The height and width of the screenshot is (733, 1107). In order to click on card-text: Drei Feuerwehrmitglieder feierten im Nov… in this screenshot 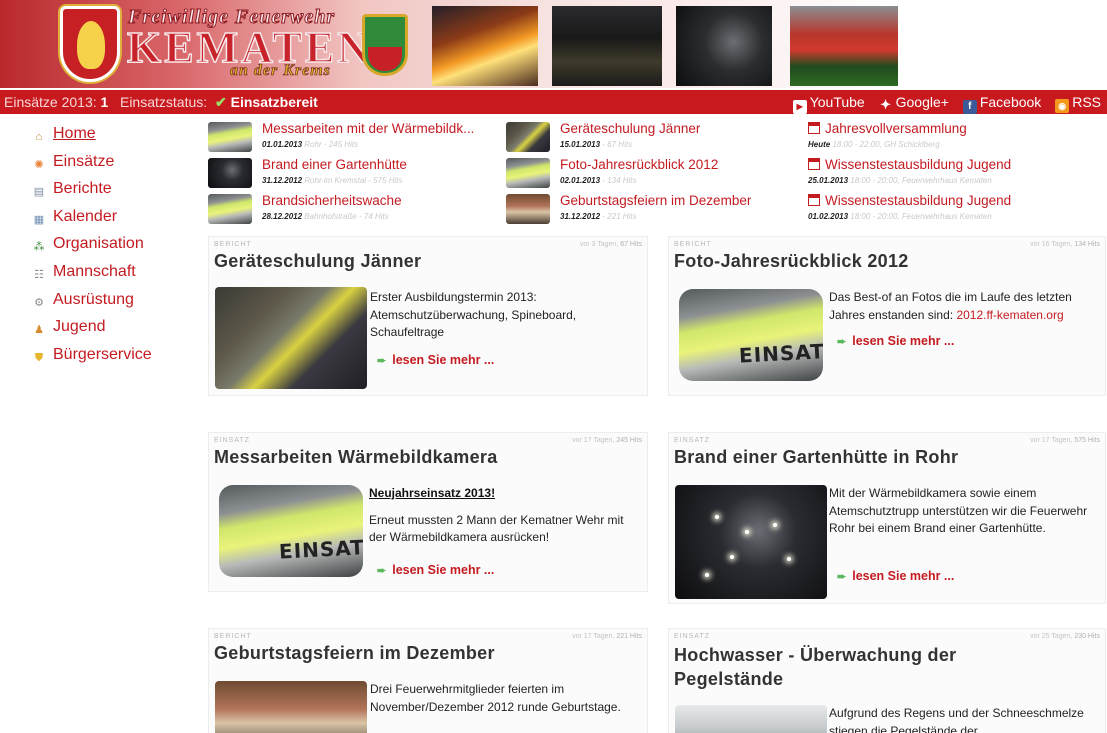, I will do `click(495, 698)`.